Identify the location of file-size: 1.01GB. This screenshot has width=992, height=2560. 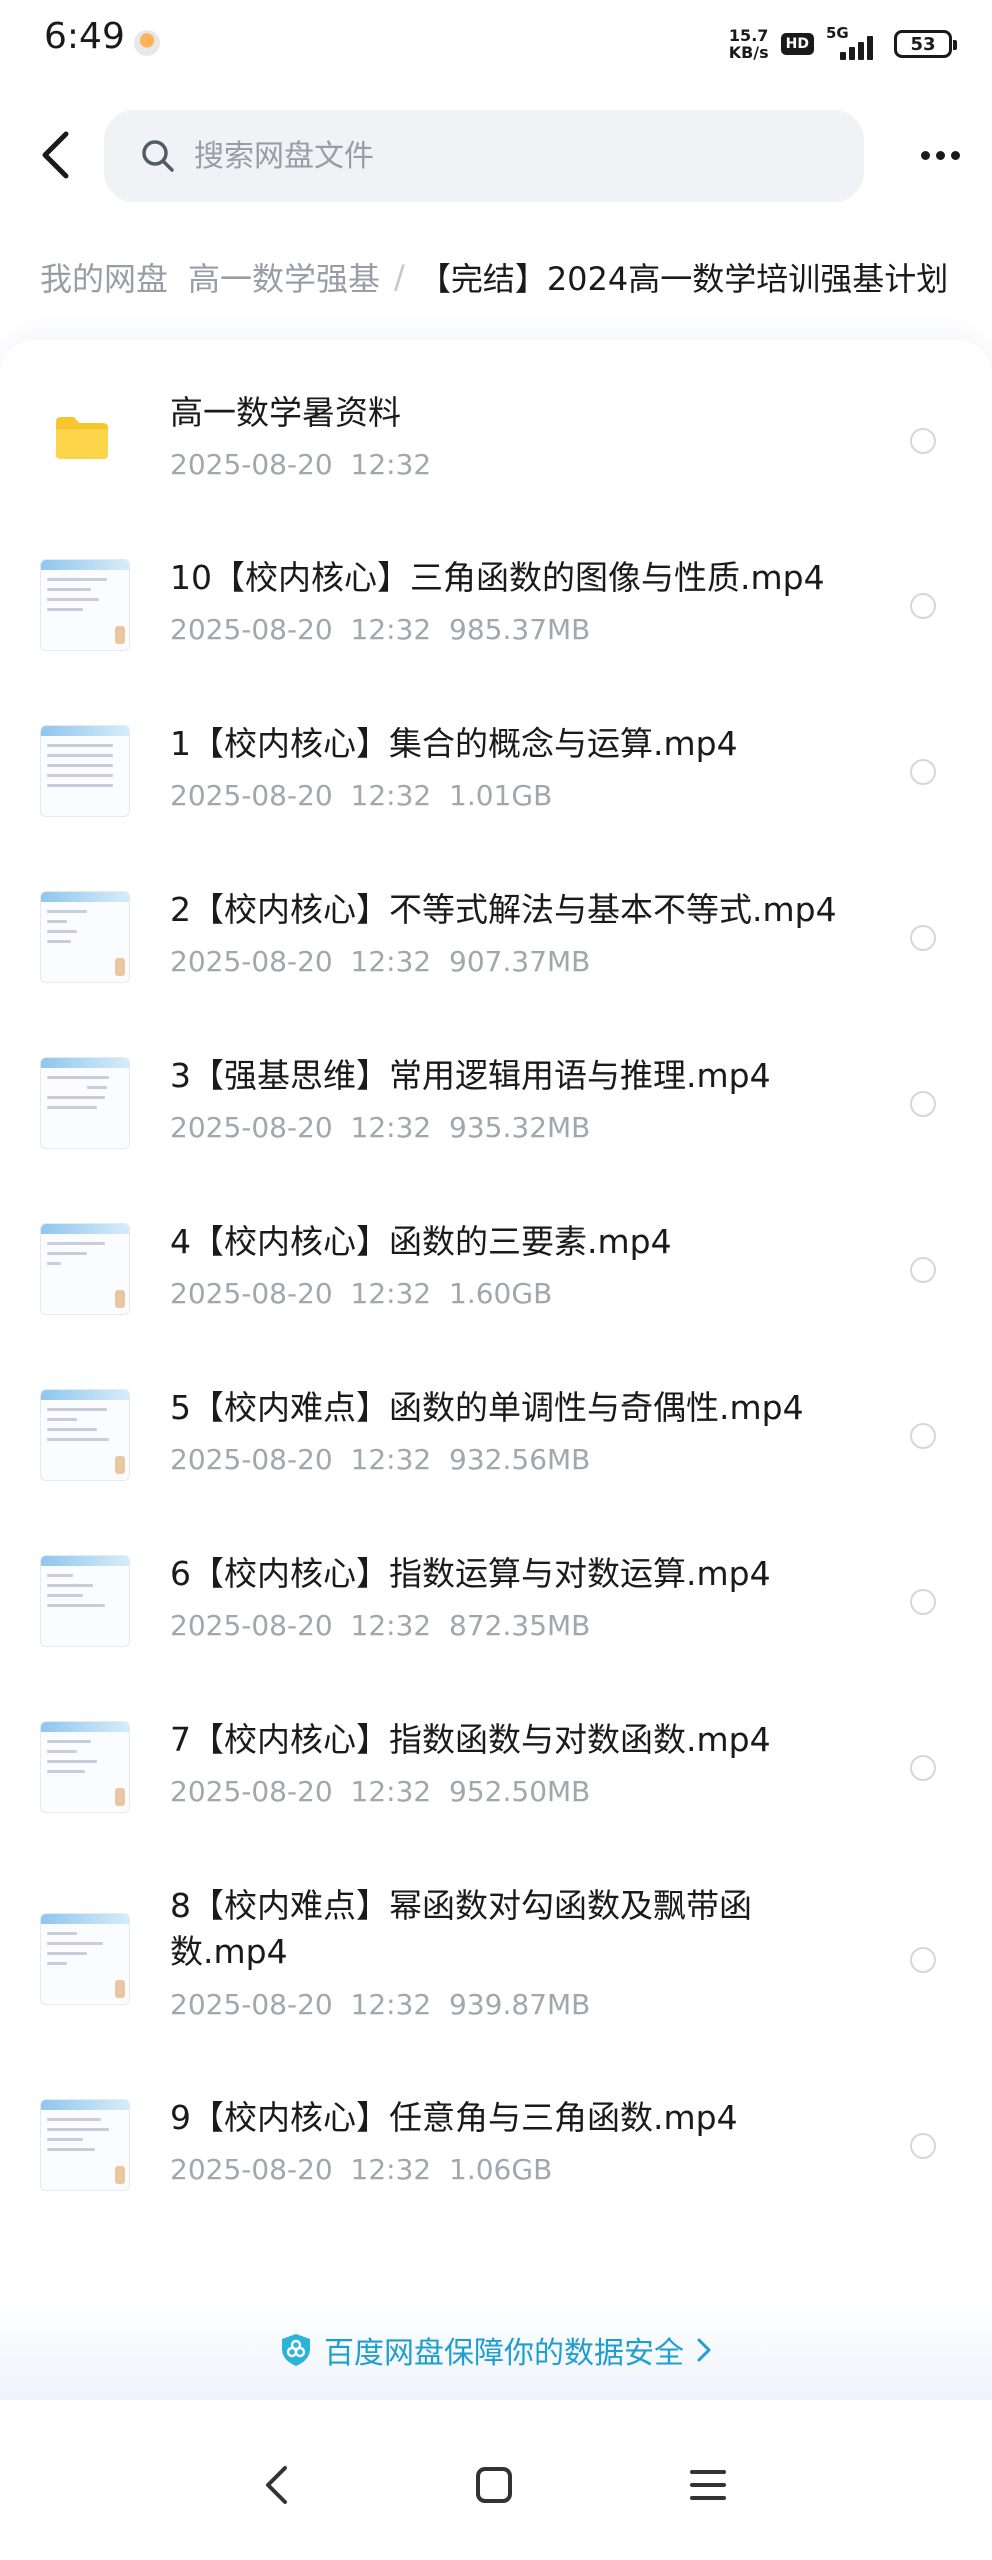
(501, 795).